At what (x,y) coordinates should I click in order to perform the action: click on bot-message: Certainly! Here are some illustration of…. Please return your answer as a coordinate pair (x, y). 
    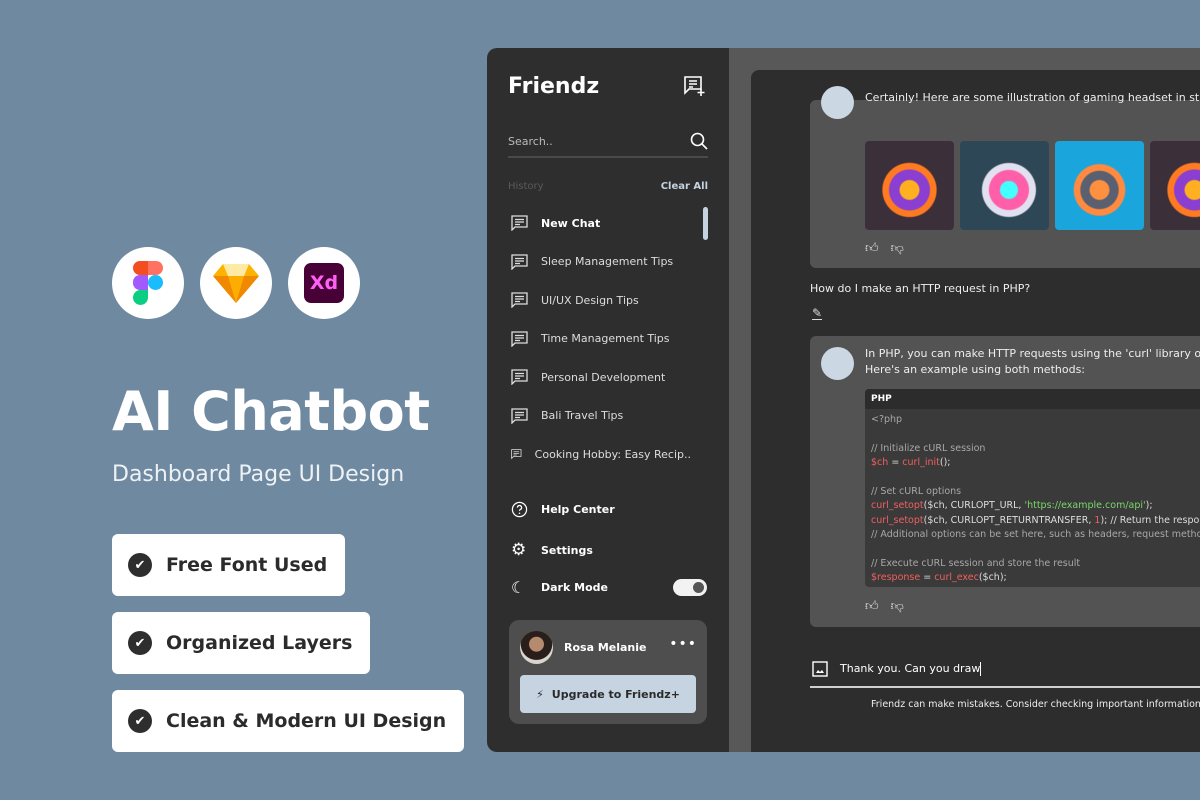
    Looking at the image, I should click on (1005, 177).